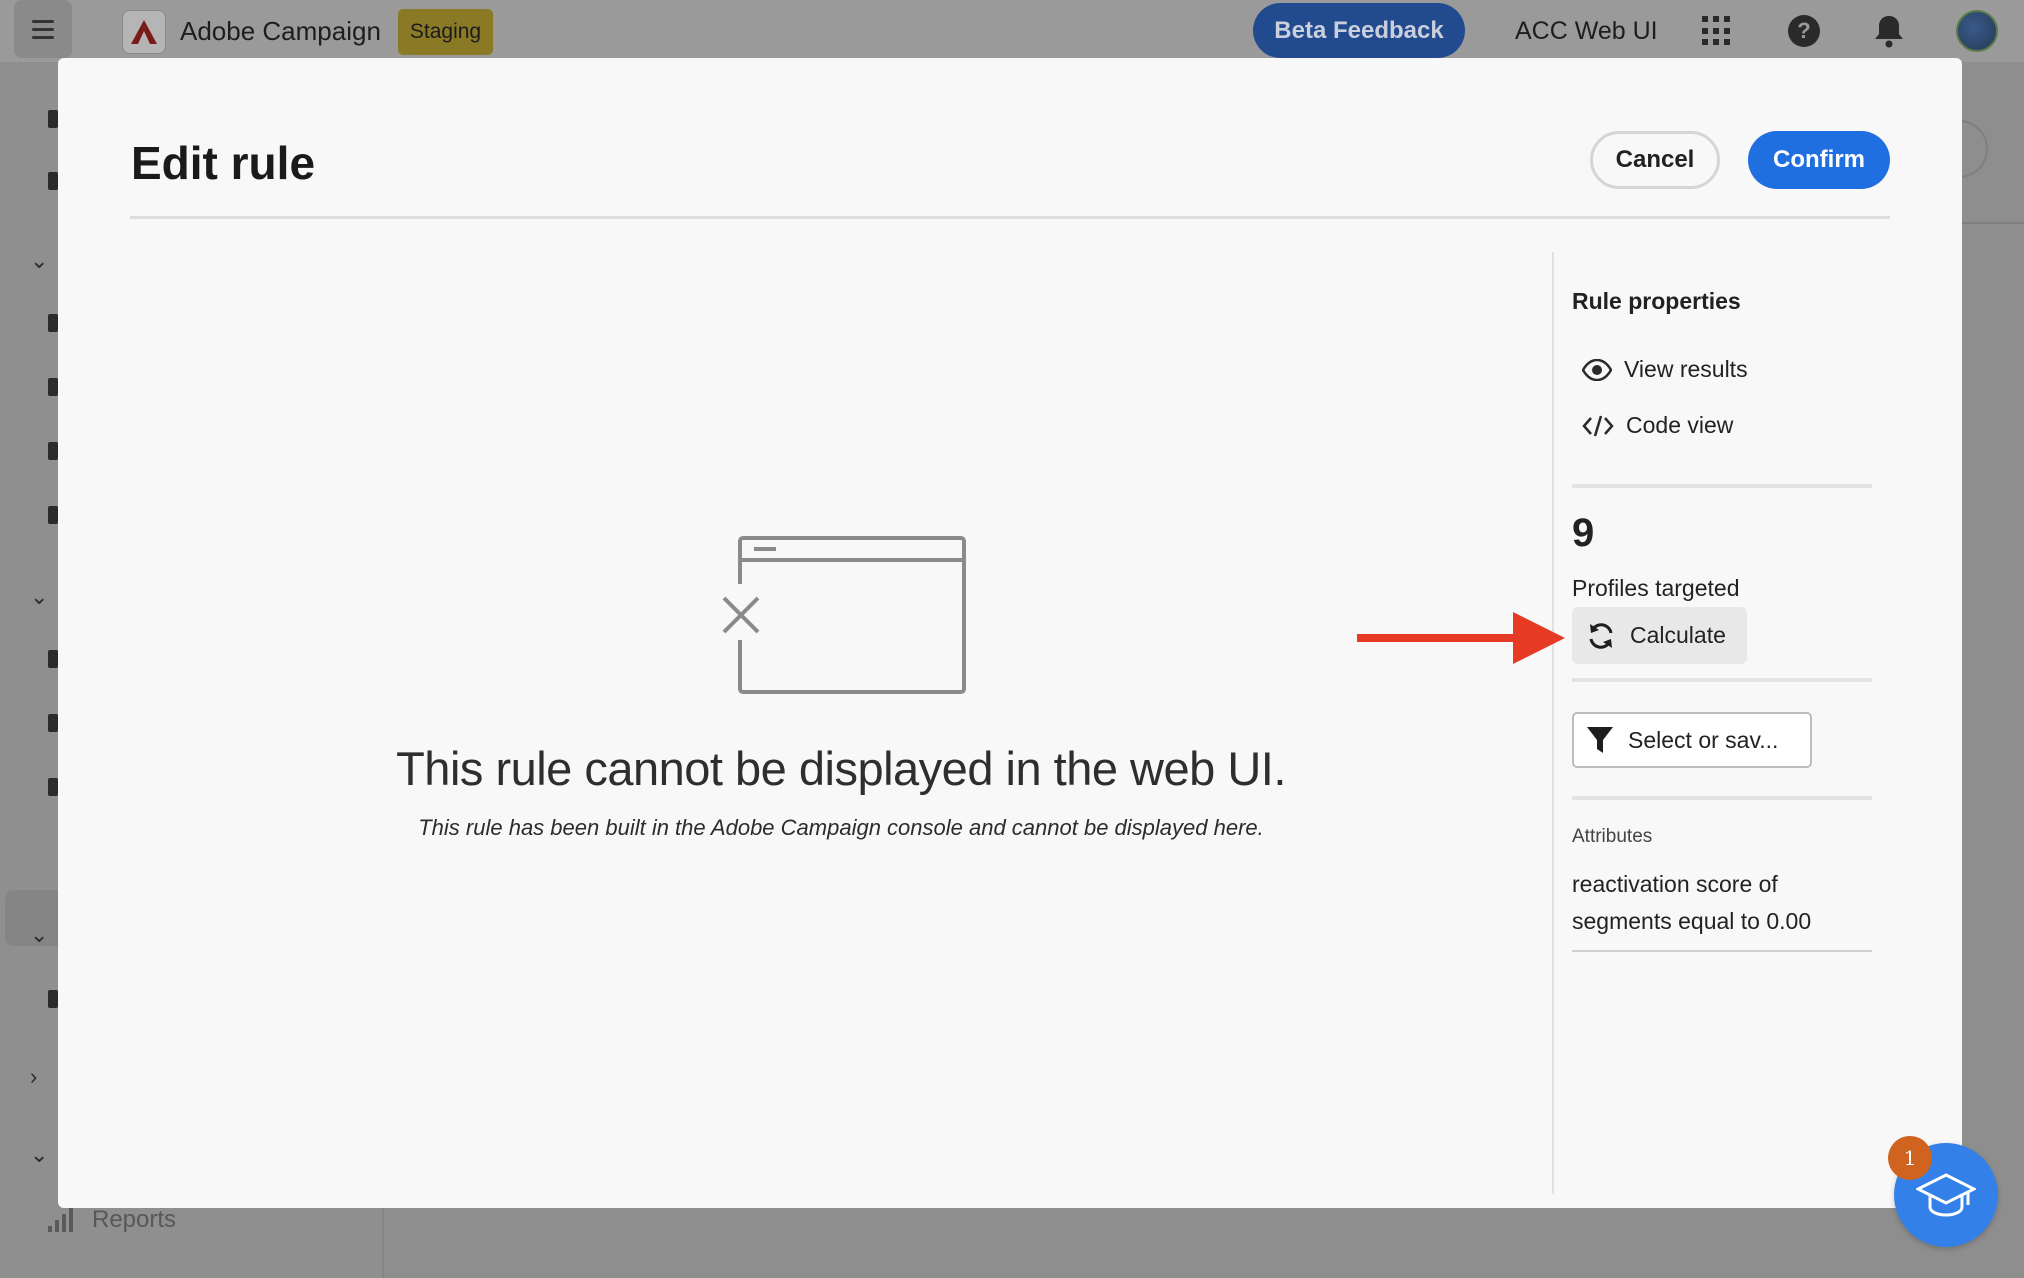 Image resolution: width=2024 pixels, height=1278 pixels. What do you see at coordinates (1889, 31) in the screenshot?
I see `bell-icon` at bounding box center [1889, 31].